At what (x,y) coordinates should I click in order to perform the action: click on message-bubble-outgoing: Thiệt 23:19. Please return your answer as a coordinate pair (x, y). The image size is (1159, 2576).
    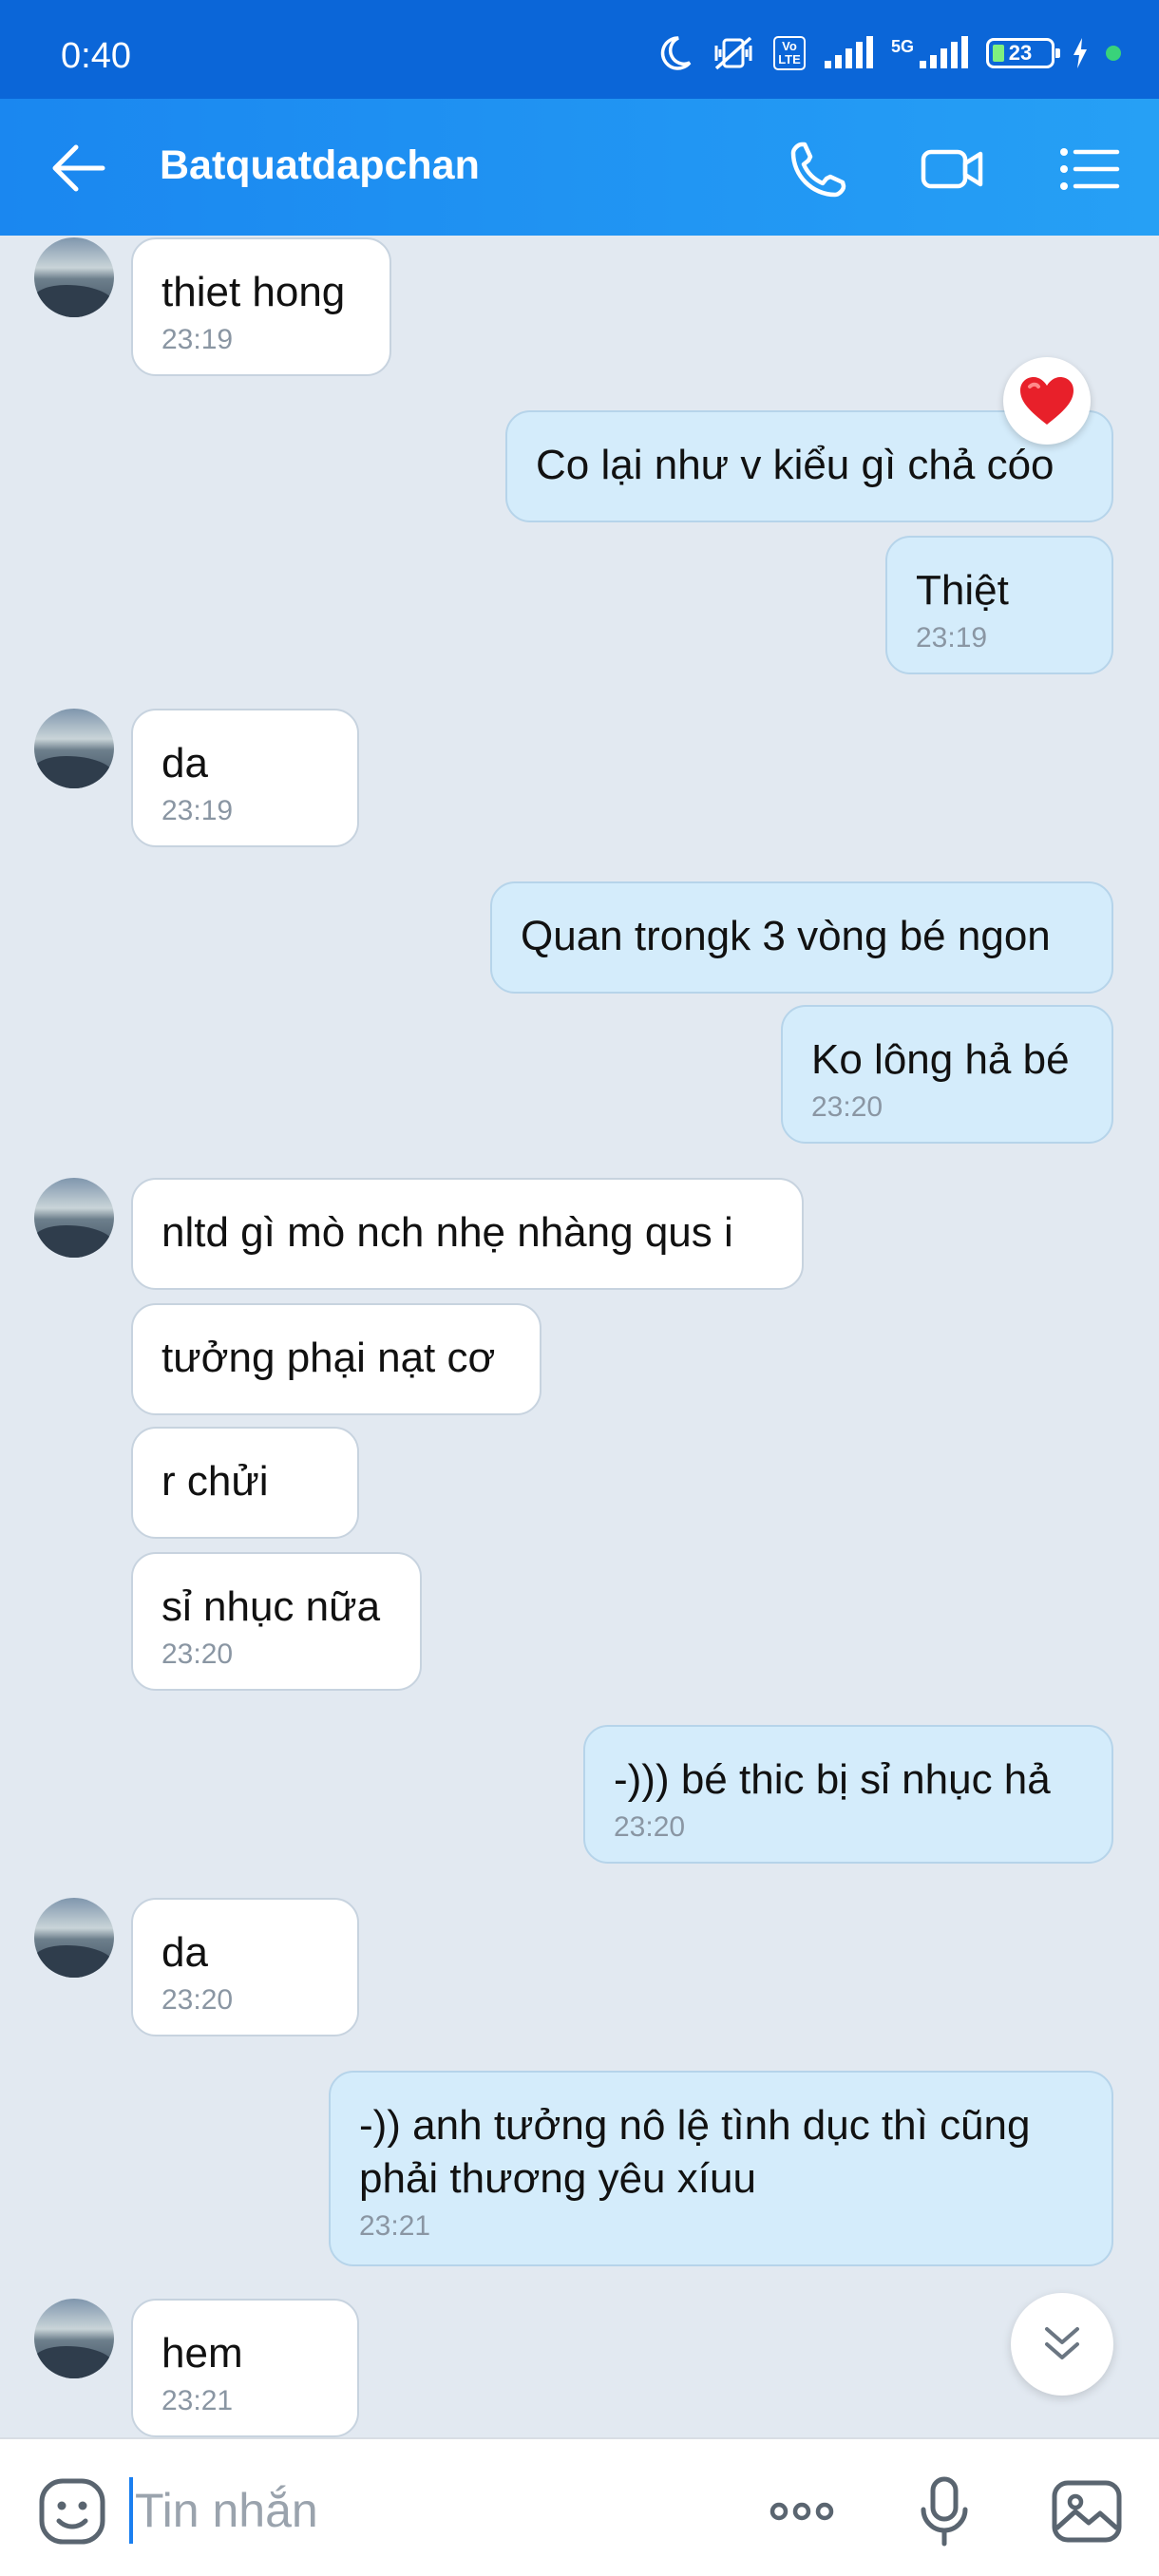
    Looking at the image, I should click on (999, 605).